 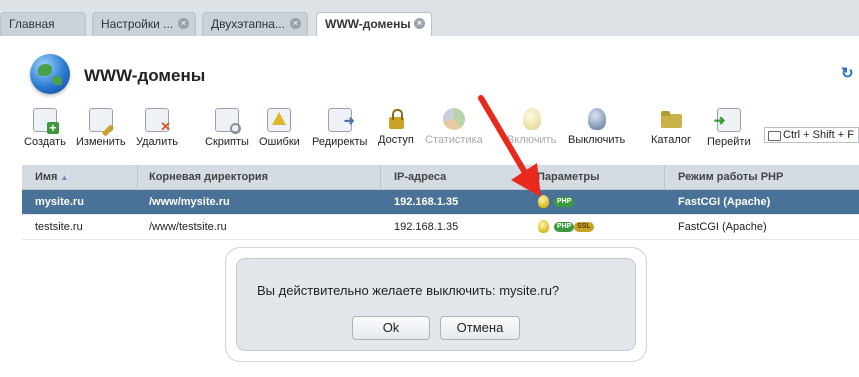 I want to click on column-header-params: Параметры, so click(x=568, y=177).